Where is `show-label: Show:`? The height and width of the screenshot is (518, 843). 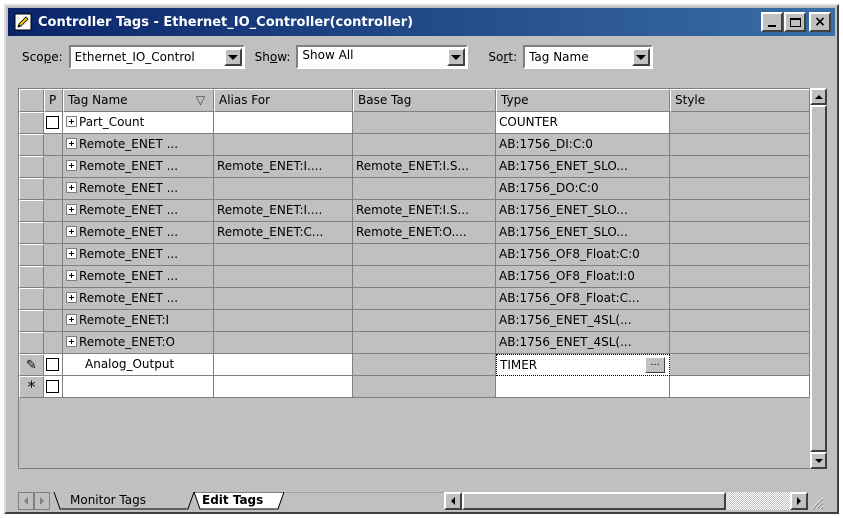 show-label: Show: is located at coordinates (272, 57).